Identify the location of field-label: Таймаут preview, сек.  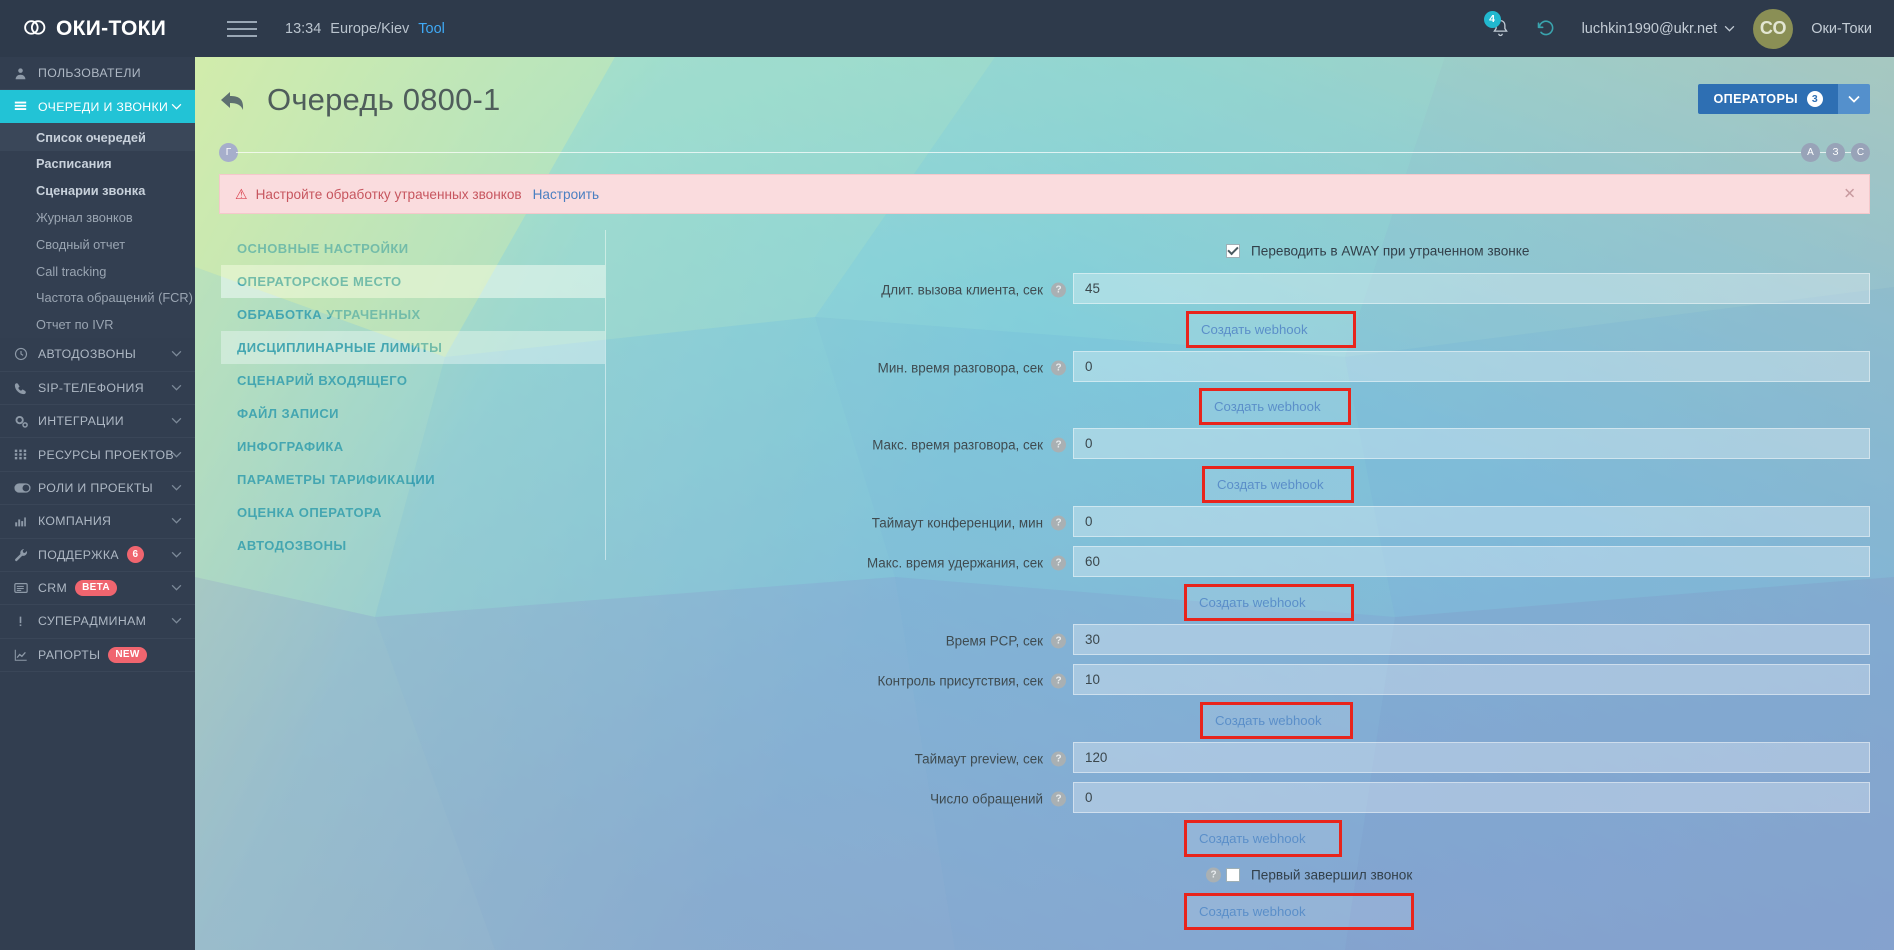
(978, 759).